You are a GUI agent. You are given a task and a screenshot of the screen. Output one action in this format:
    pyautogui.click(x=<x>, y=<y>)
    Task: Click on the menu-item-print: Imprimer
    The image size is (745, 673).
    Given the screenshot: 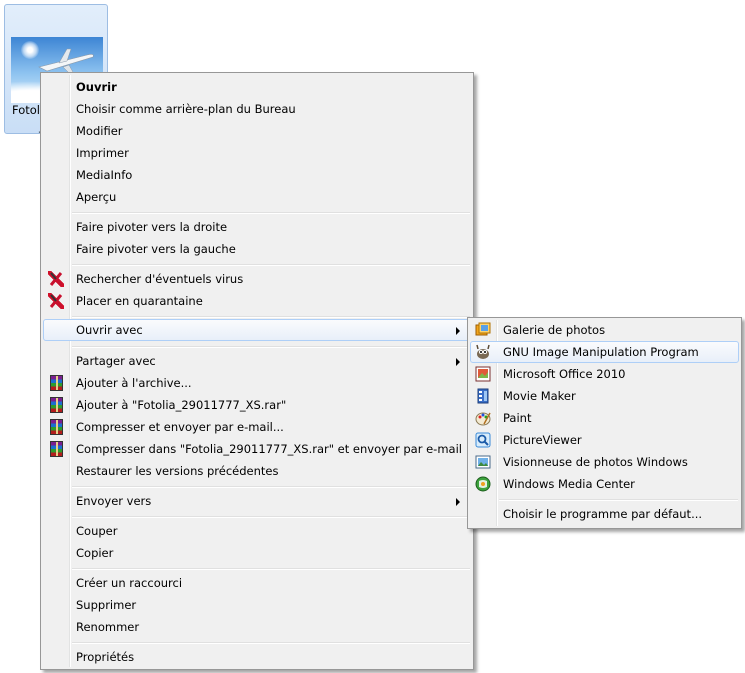 What is the action you would take?
    pyautogui.click(x=257, y=153)
    